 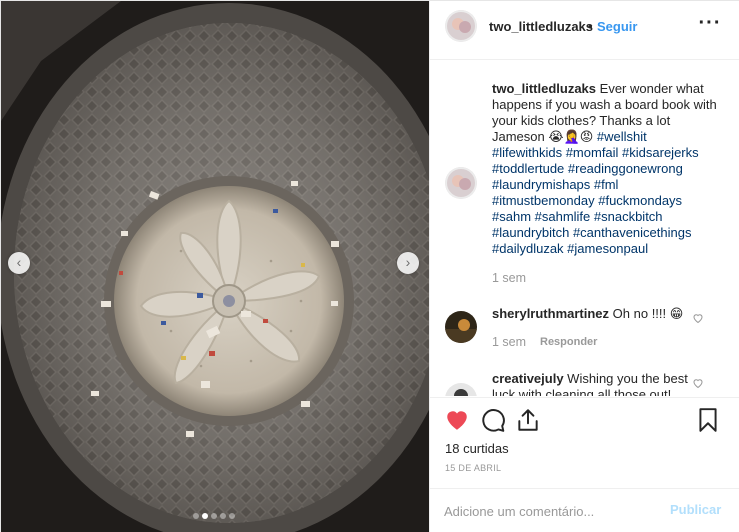 I want to click on follow-button: Seguir, so click(x=617, y=26).